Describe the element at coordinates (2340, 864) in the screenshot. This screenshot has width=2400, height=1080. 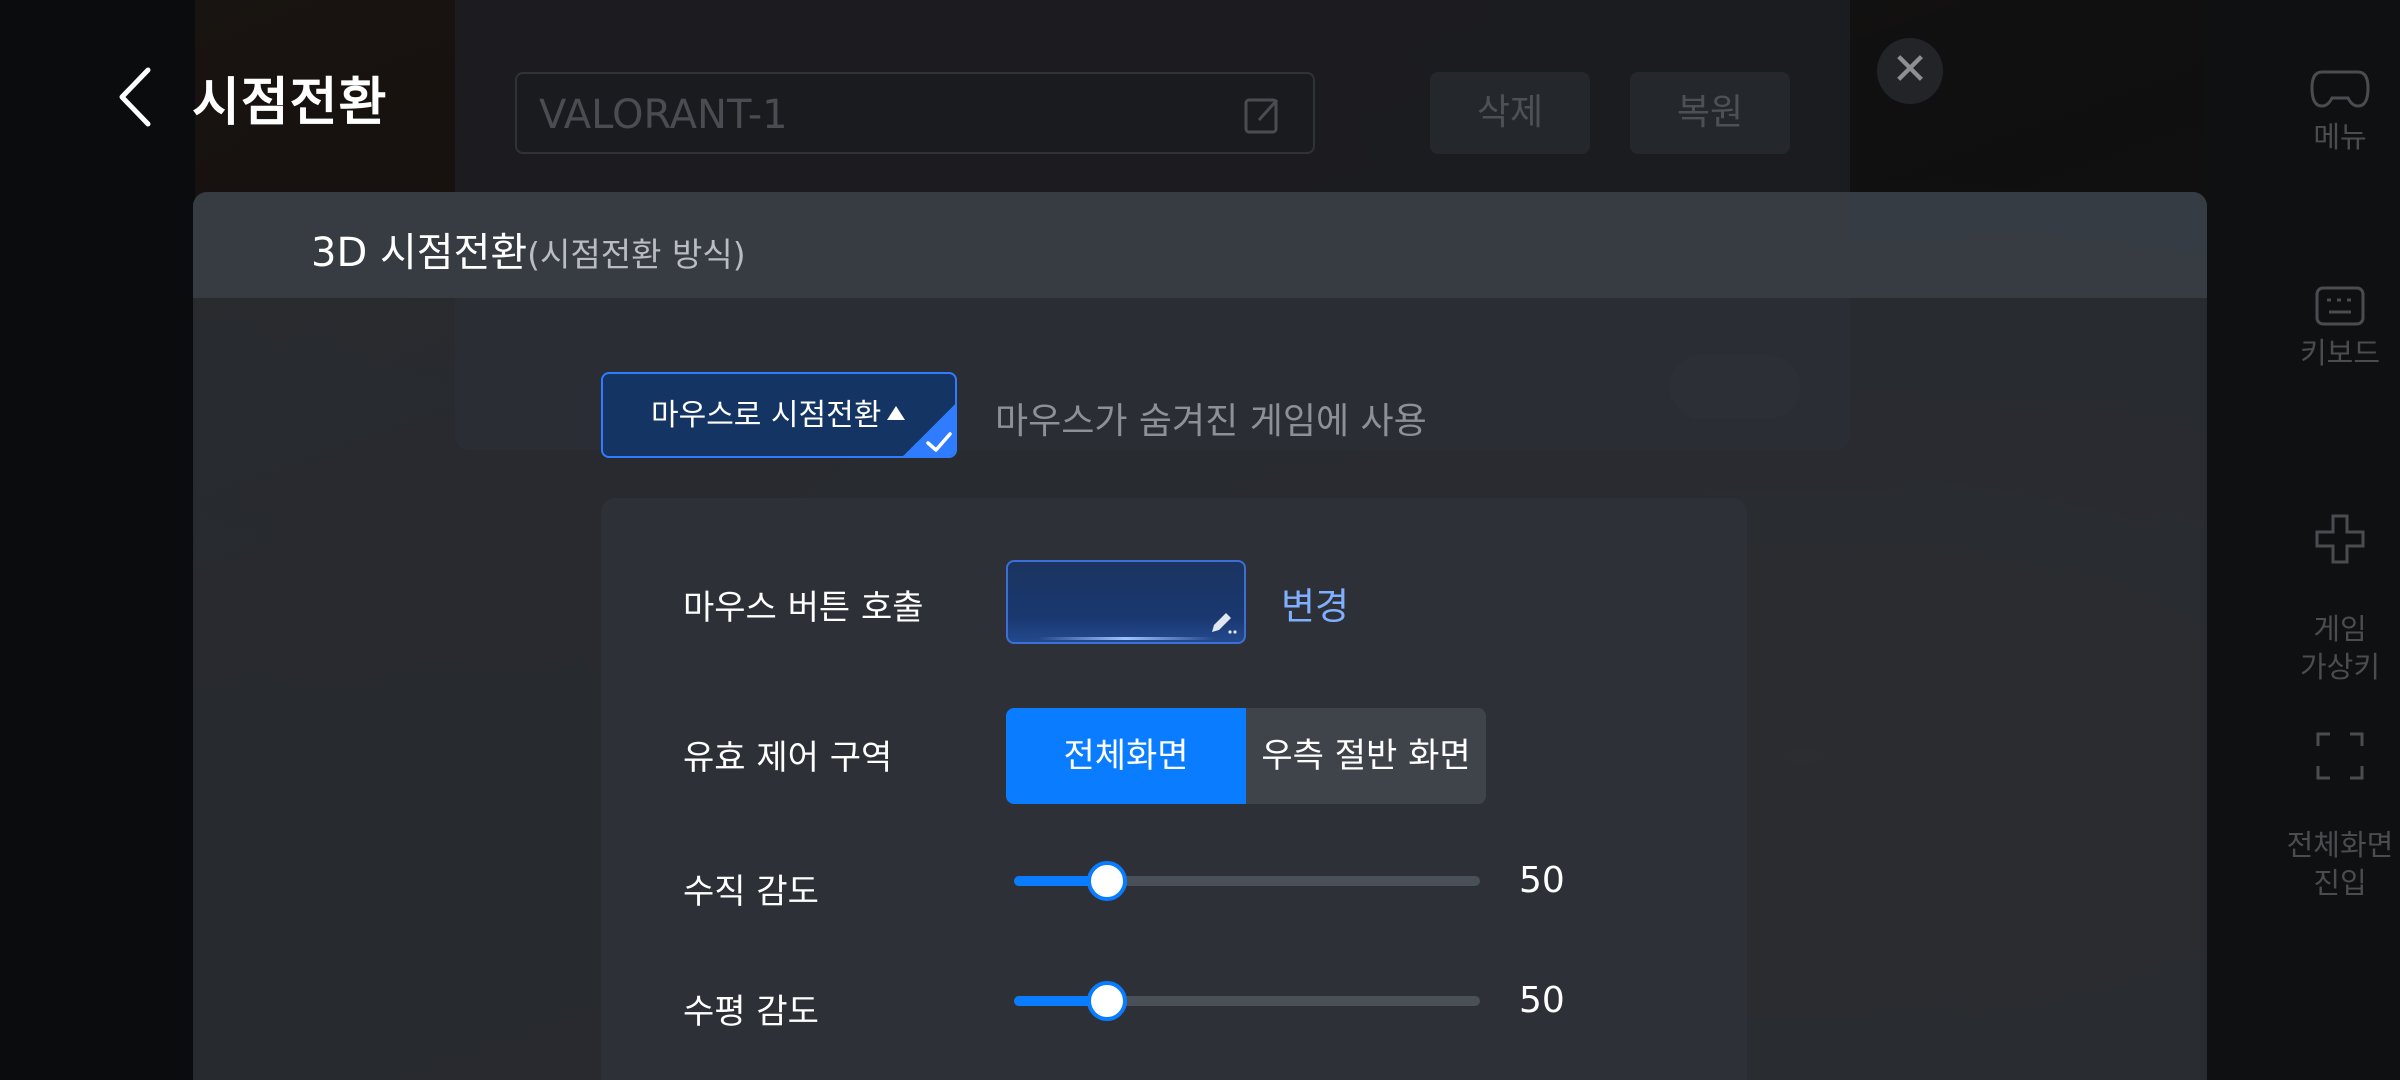
I see `right-toolbar-label: 전체화면 진입` at that location.